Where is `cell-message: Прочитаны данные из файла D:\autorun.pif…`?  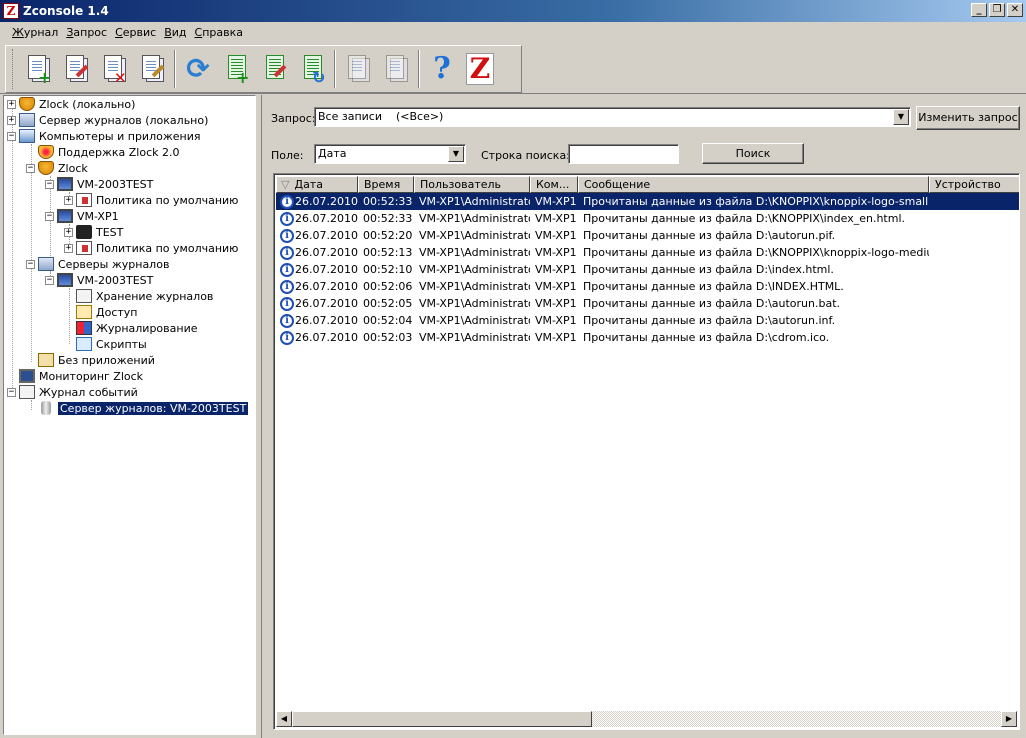
cell-message: Прочитаны данные из файла D:\autorun.pif… is located at coordinates (709, 235).